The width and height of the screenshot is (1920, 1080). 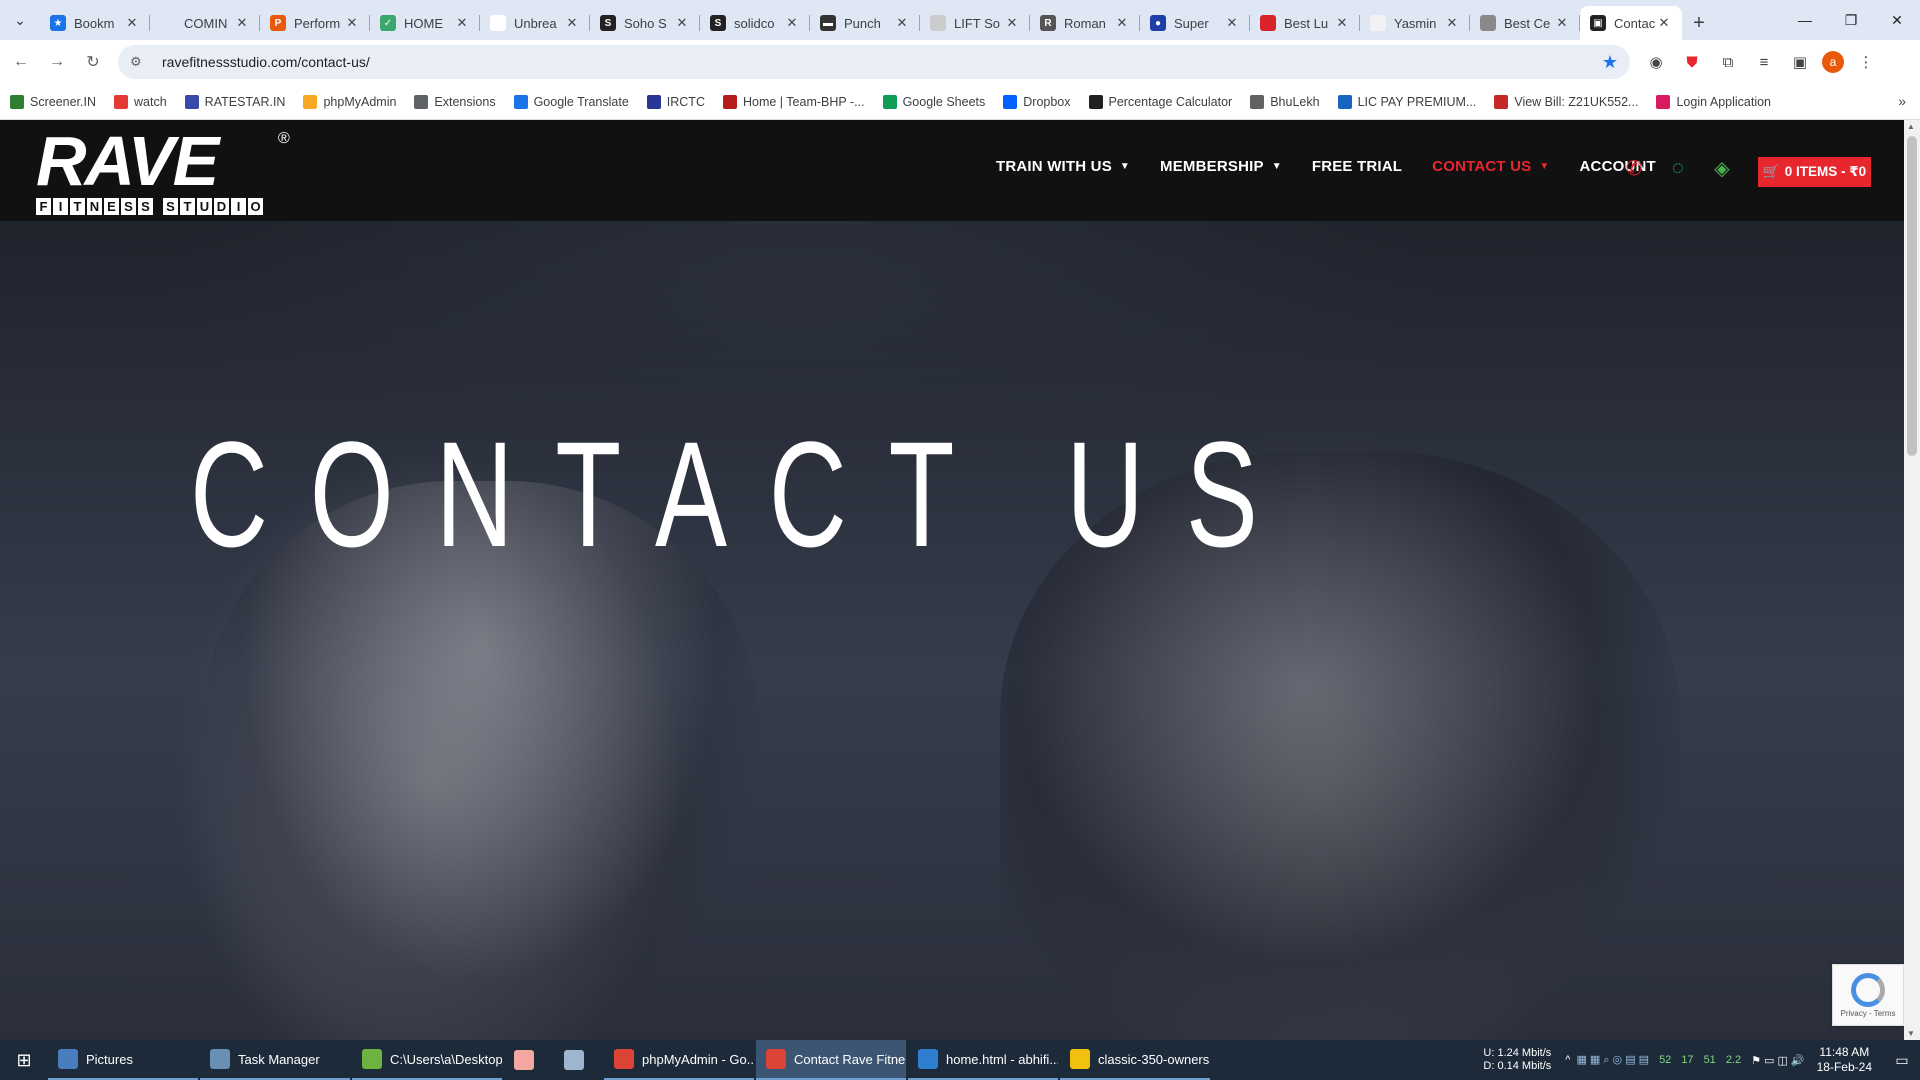 I want to click on notification-icon: ▭, so click(x=1902, y=1060).